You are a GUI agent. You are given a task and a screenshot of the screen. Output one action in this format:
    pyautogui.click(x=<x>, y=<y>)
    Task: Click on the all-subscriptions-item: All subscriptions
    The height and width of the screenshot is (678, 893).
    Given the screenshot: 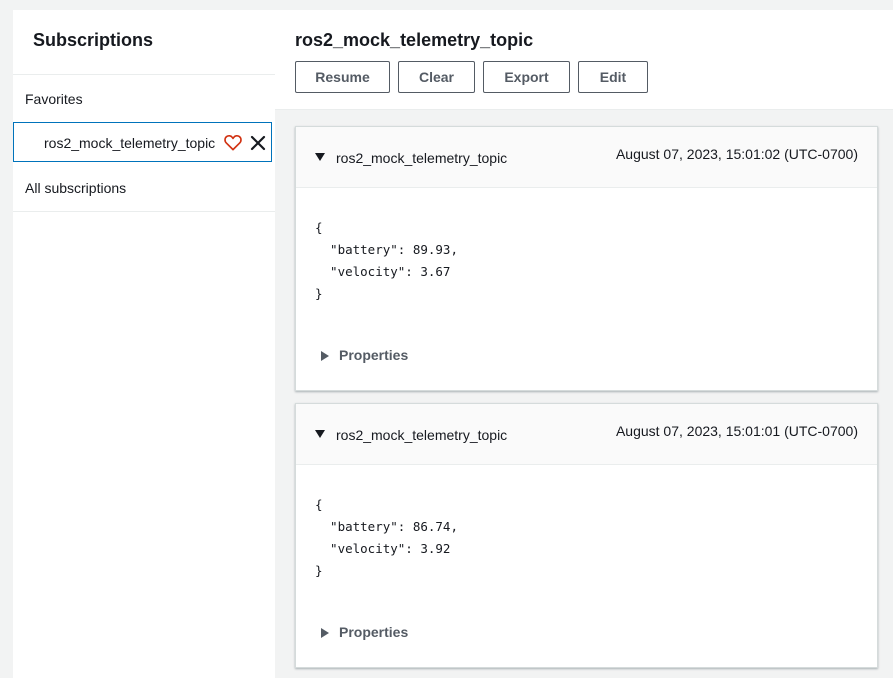 What is the action you would take?
    pyautogui.click(x=144, y=192)
    